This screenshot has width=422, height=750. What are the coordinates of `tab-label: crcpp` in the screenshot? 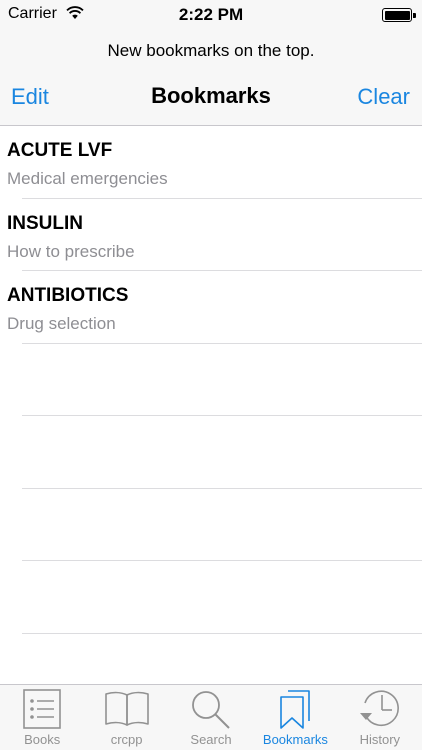 It's located at (126, 739).